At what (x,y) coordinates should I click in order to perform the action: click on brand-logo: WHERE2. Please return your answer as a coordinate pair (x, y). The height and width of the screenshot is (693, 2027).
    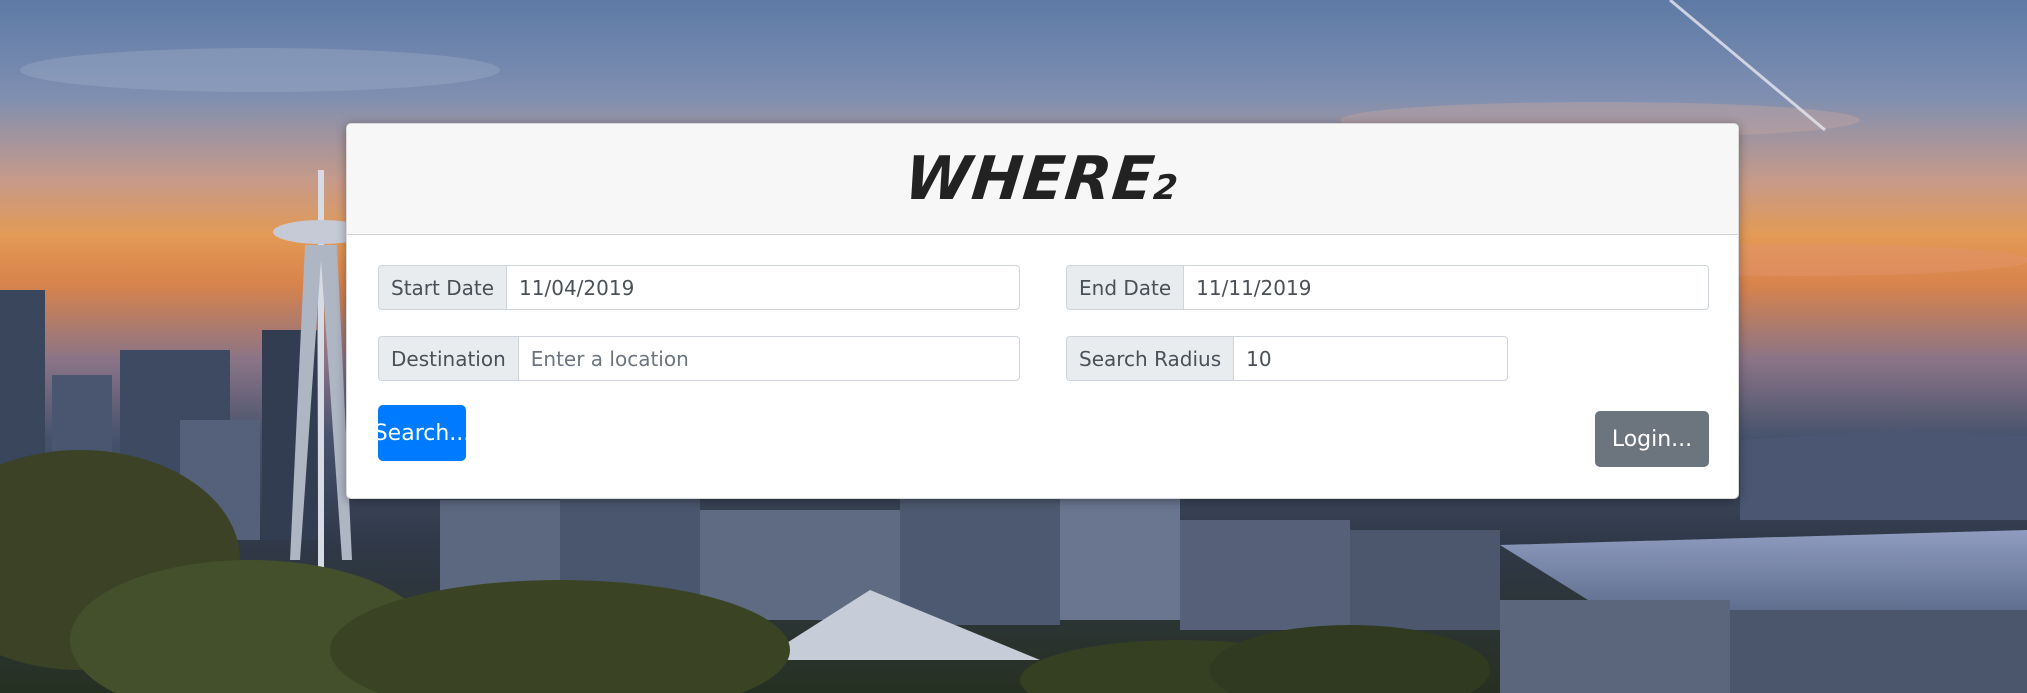
    Looking at the image, I should click on (1043, 179).